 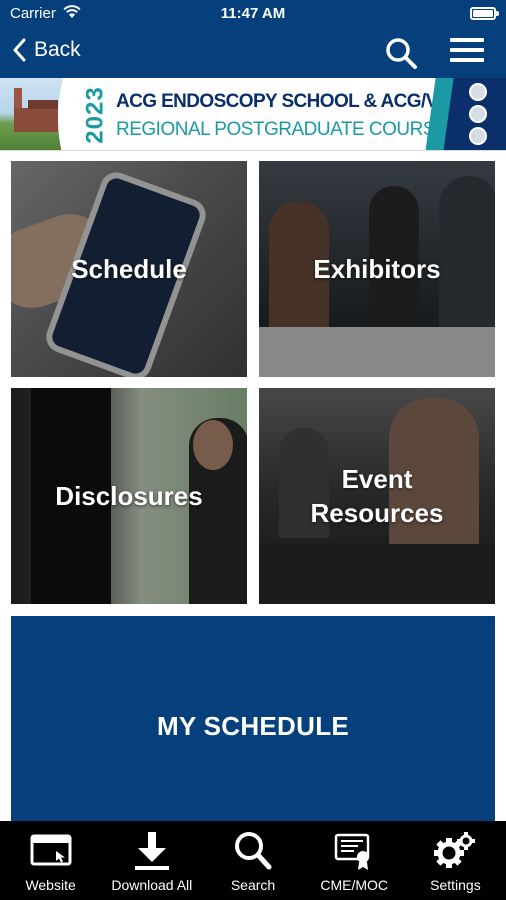 What do you see at coordinates (455, 885) in the screenshot?
I see `tab-label: Settings` at bounding box center [455, 885].